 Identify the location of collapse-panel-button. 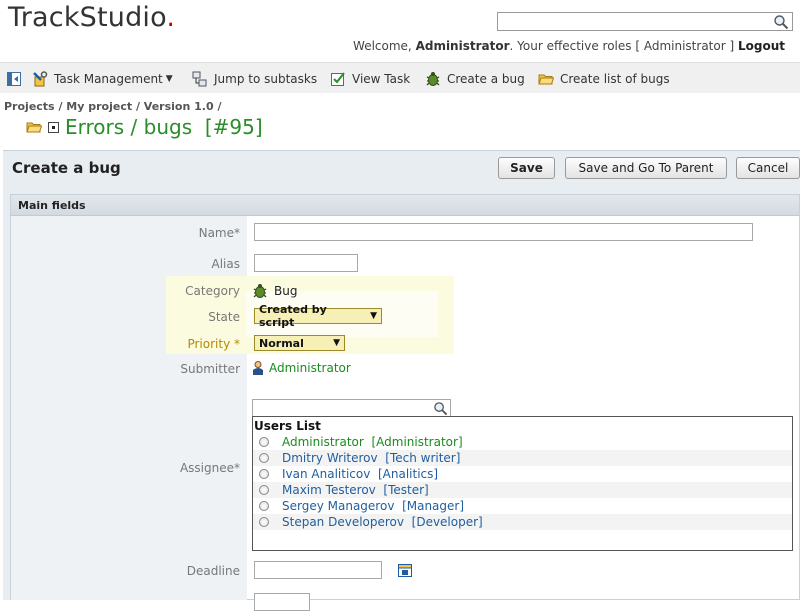
(14, 78).